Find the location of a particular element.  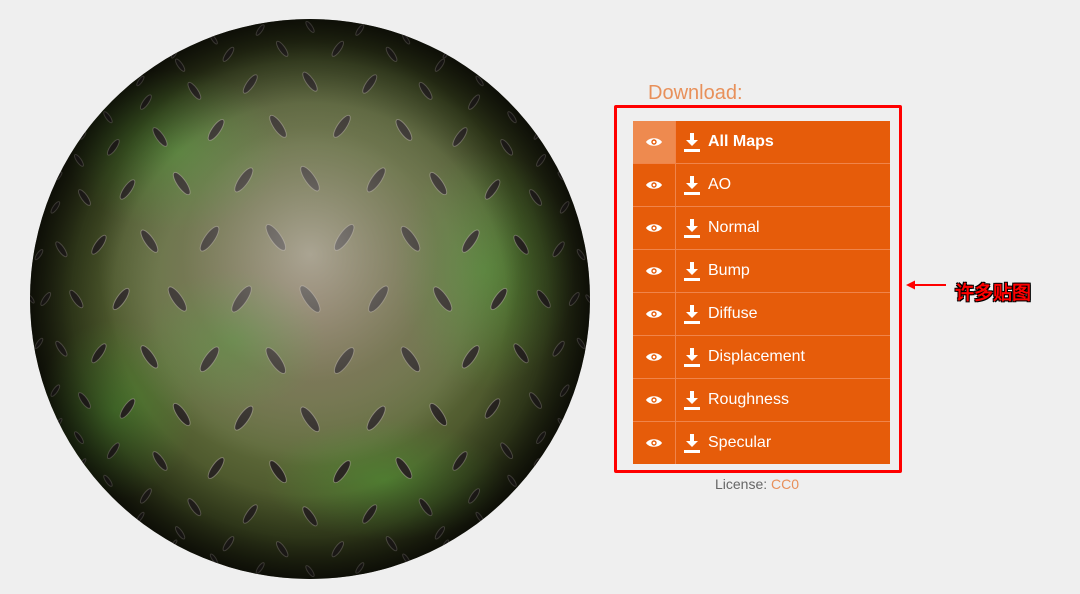

license-line: License: CC0 is located at coordinates (757, 484).